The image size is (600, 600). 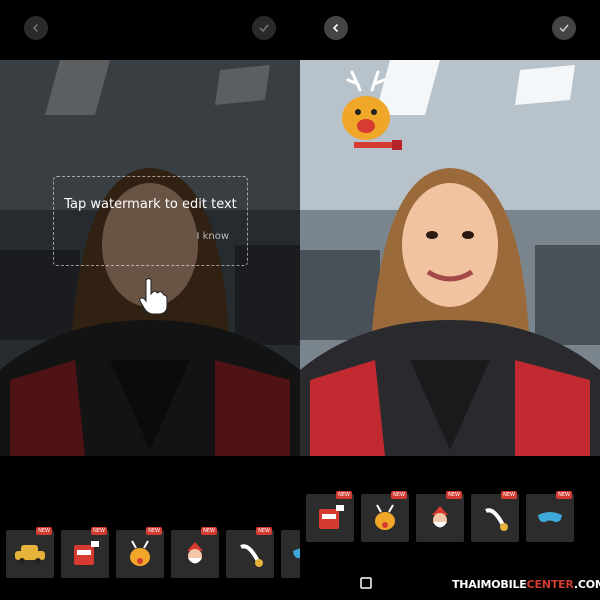 I want to click on sticker-strip-left: NEW NEW NEW NEW NEW NEW, so click(x=153, y=554).